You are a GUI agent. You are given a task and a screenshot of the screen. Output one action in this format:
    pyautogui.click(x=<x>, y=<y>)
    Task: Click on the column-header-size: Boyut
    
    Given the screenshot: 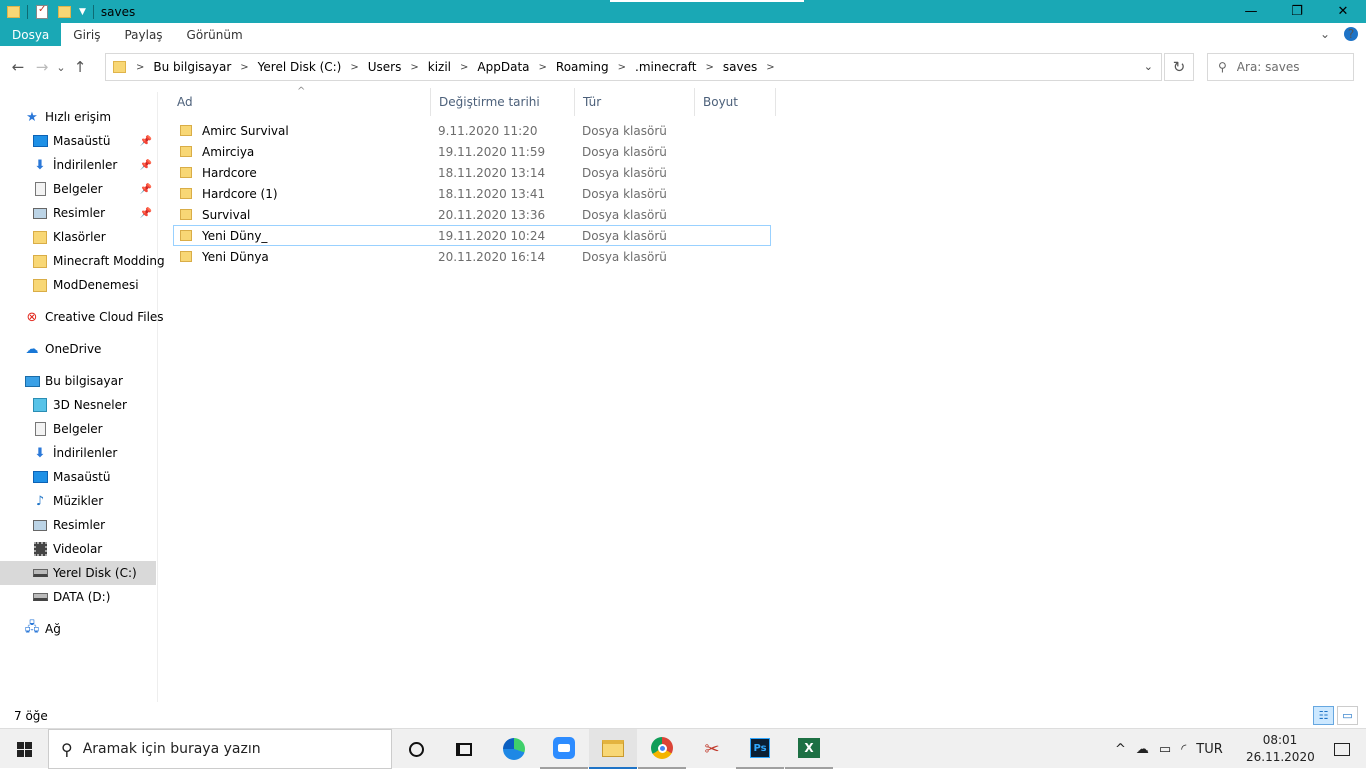 What is the action you would take?
    pyautogui.click(x=735, y=102)
    